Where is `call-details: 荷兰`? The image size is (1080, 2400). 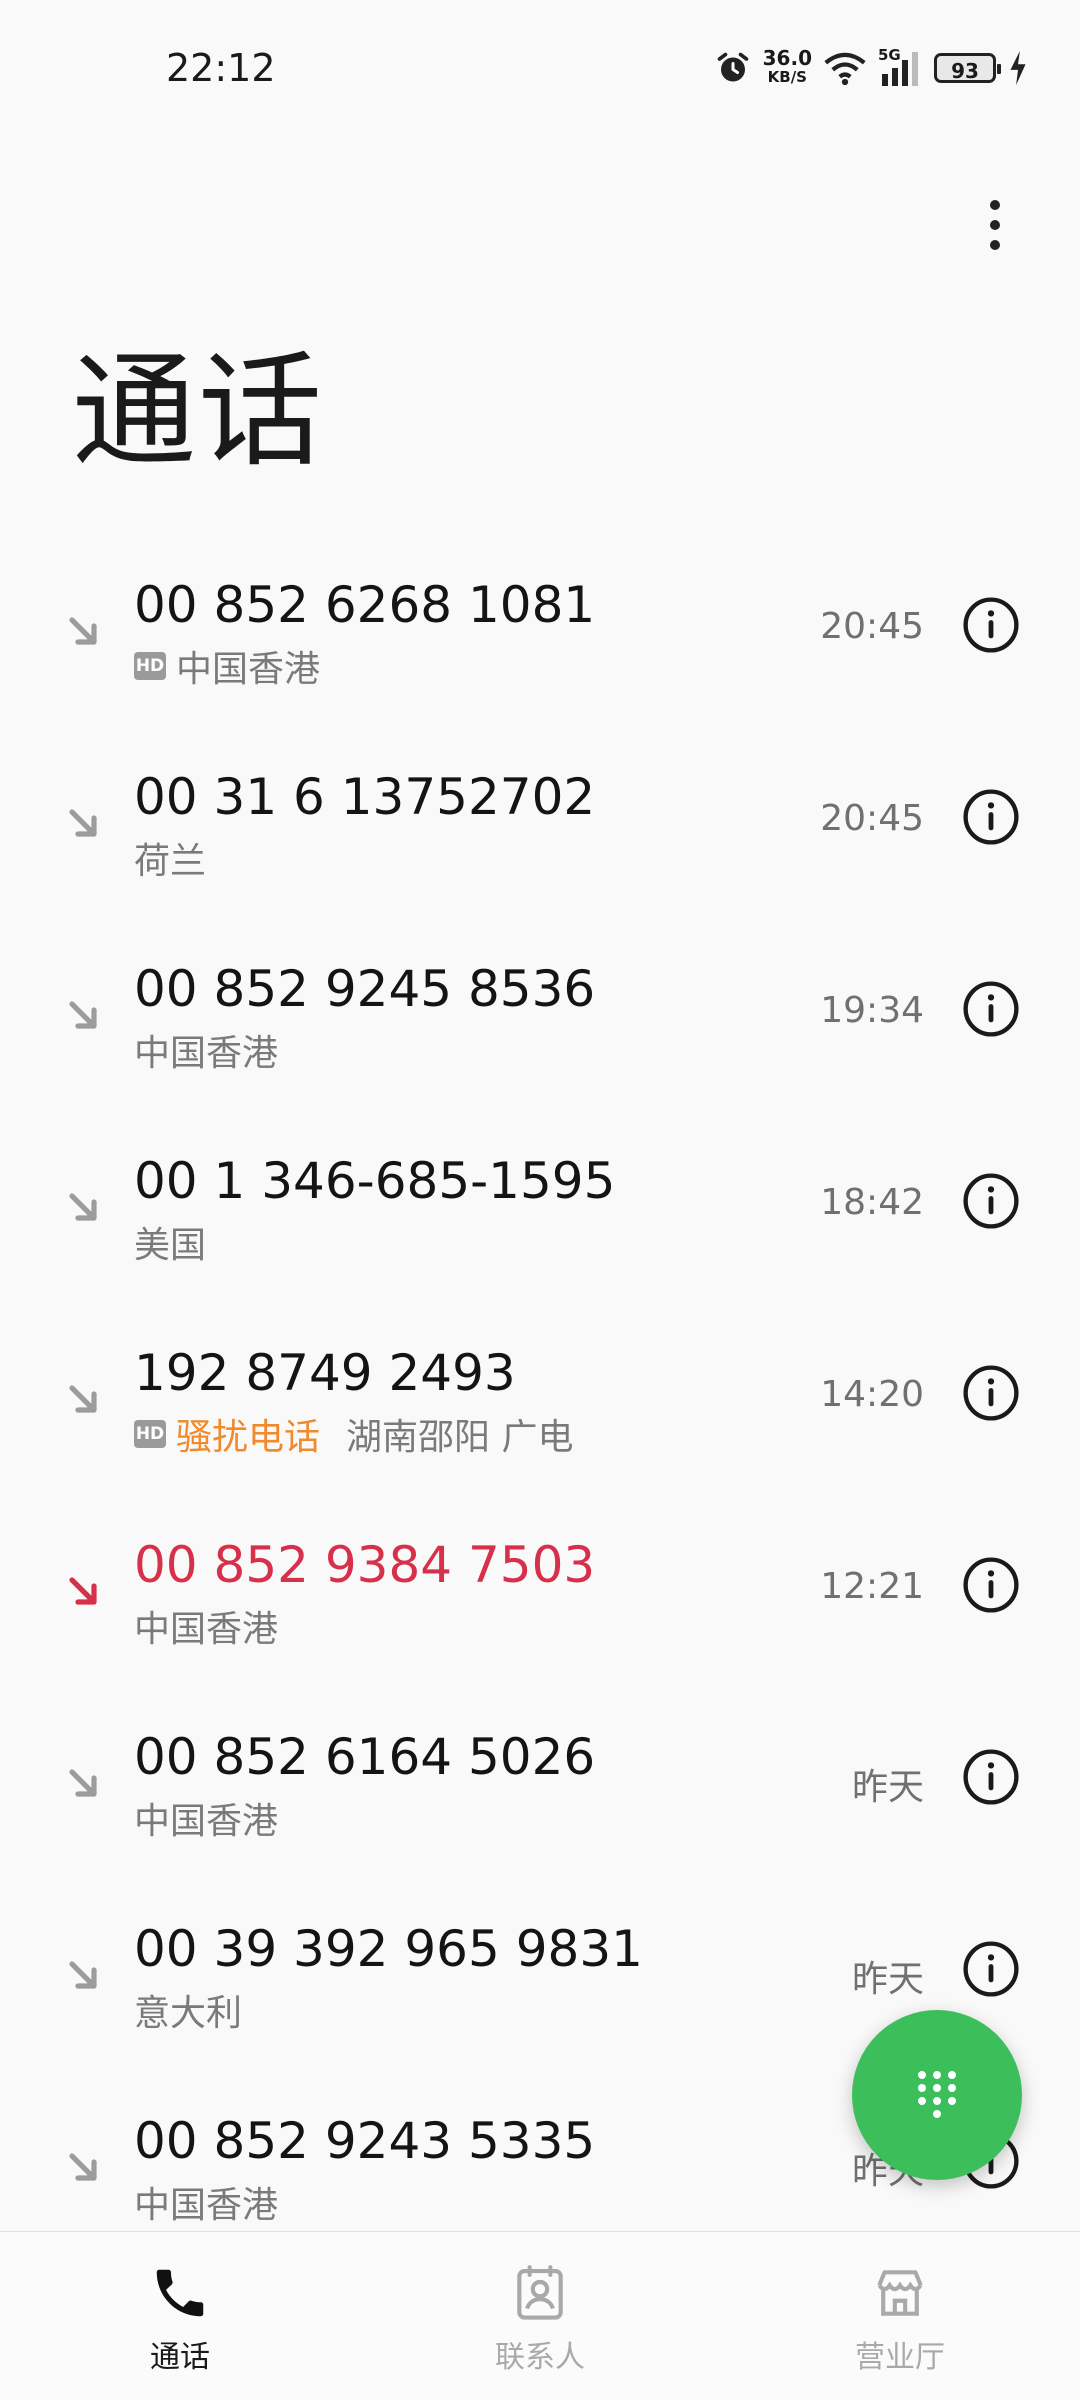 call-details: 荷兰 is located at coordinates (170, 858).